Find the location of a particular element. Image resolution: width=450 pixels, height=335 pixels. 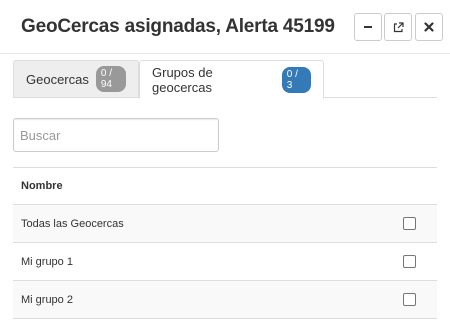

external-link-icon is located at coordinates (398, 27).